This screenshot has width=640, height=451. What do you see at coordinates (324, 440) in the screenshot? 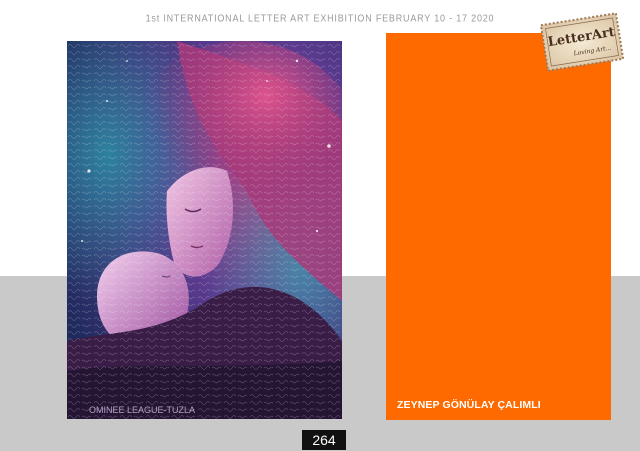
I see `page-number: 264` at bounding box center [324, 440].